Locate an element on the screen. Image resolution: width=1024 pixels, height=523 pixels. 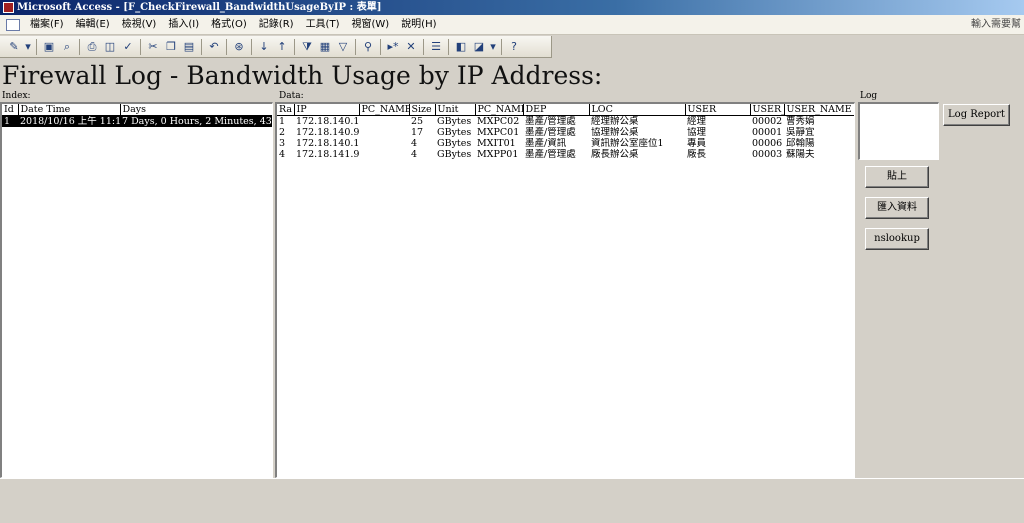
sort-descending-icon: ↑ is located at coordinates (282, 47).